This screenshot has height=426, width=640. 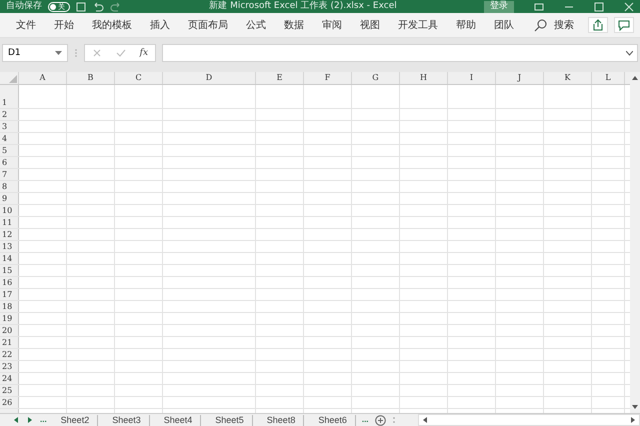 I want to click on row-header: 26, so click(x=9, y=402).